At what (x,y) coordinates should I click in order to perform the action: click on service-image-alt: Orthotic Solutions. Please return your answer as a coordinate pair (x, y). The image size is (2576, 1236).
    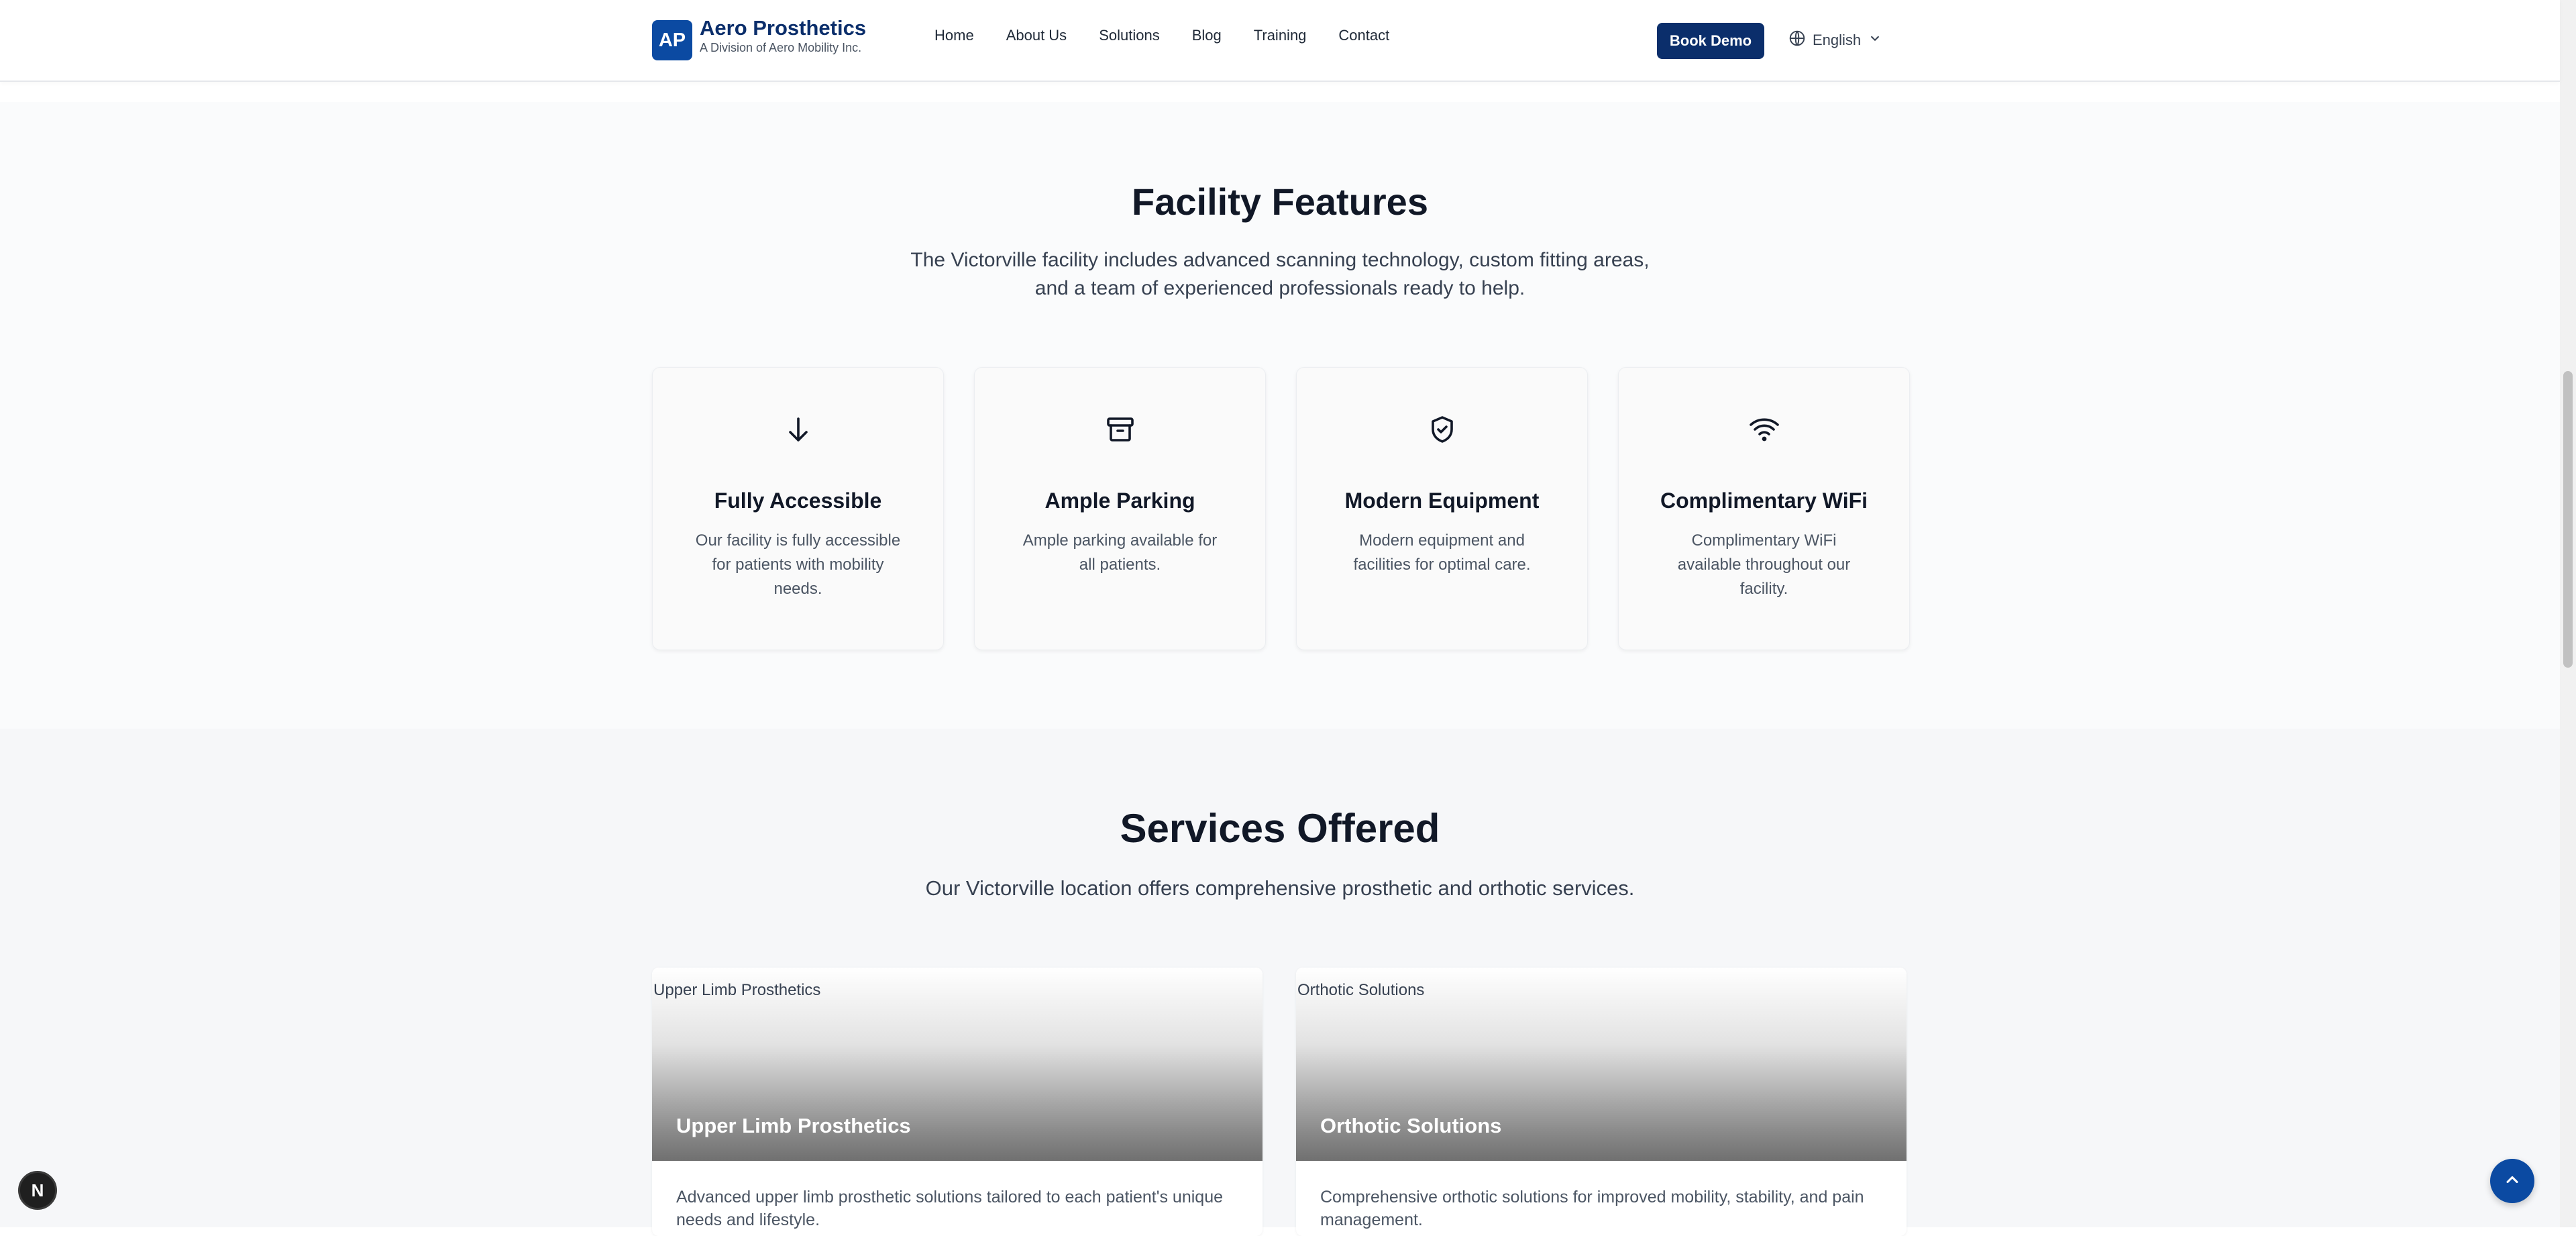
    Looking at the image, I should click on (1361, 990).